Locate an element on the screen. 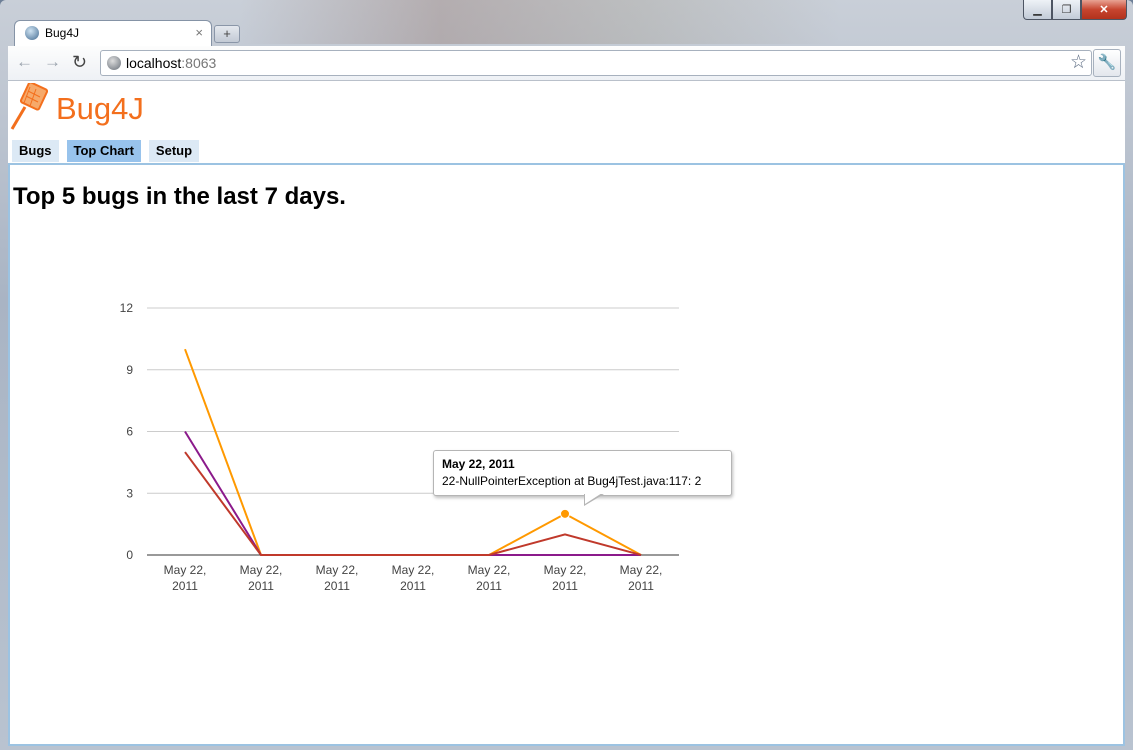  flyswatter-logo-icon is located at coordinates (29, 106).